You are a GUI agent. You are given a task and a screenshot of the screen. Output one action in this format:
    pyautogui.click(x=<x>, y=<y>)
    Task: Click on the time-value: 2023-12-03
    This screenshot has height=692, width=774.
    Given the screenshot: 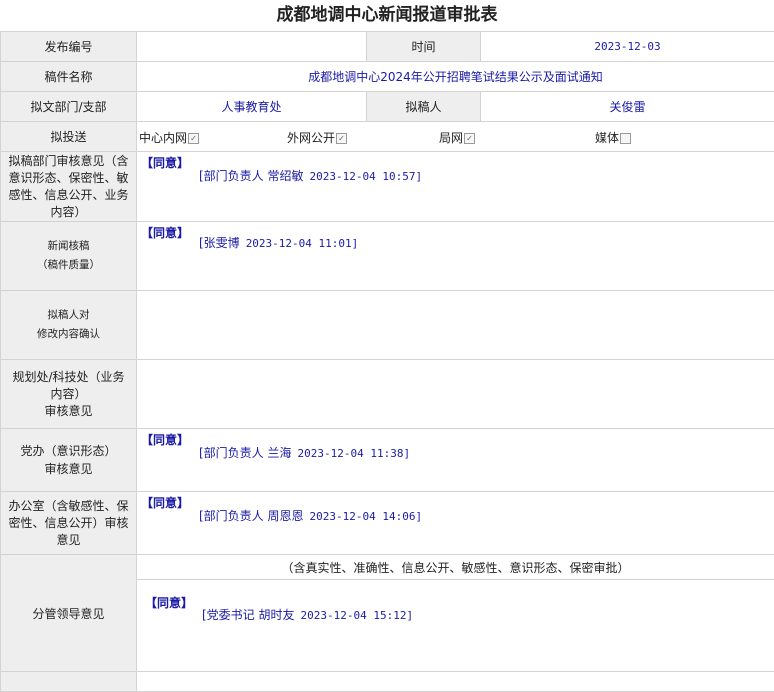 What is the action you would take?
    pyautogui.click(x=627, y=47)
    